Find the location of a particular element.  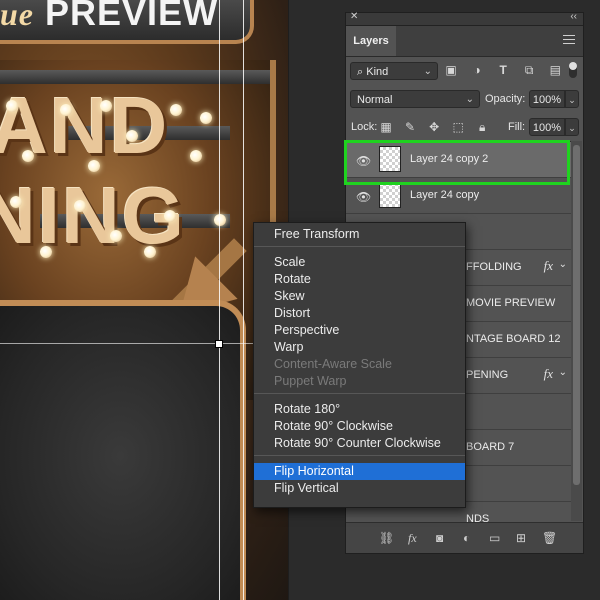

shape-filter-icon: ⧉ is located at coordinates (529, 70).